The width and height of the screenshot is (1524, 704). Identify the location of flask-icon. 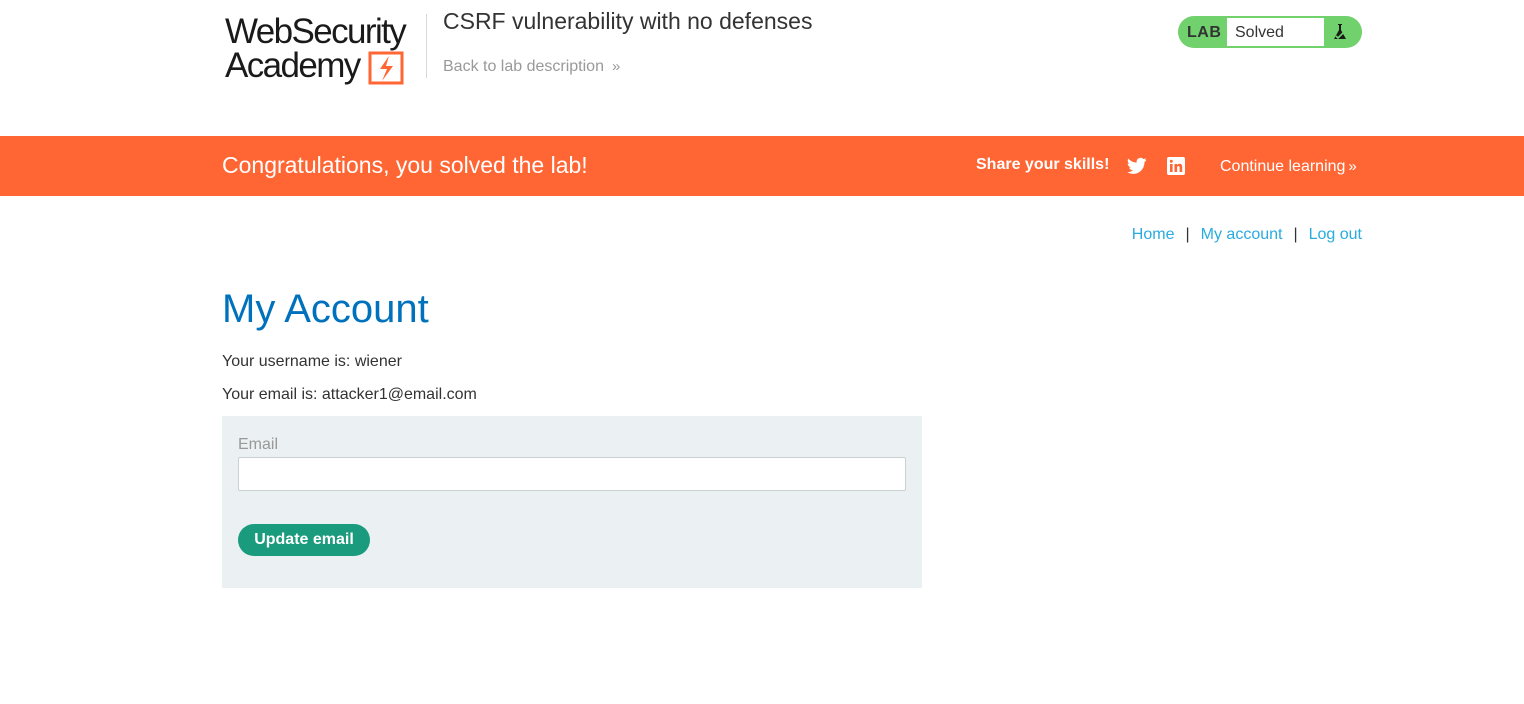
(1340, 32).